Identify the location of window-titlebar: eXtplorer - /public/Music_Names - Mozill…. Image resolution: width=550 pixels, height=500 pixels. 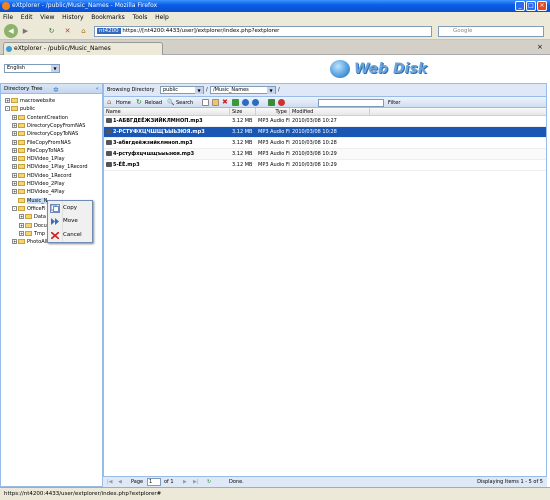
(275, 6).